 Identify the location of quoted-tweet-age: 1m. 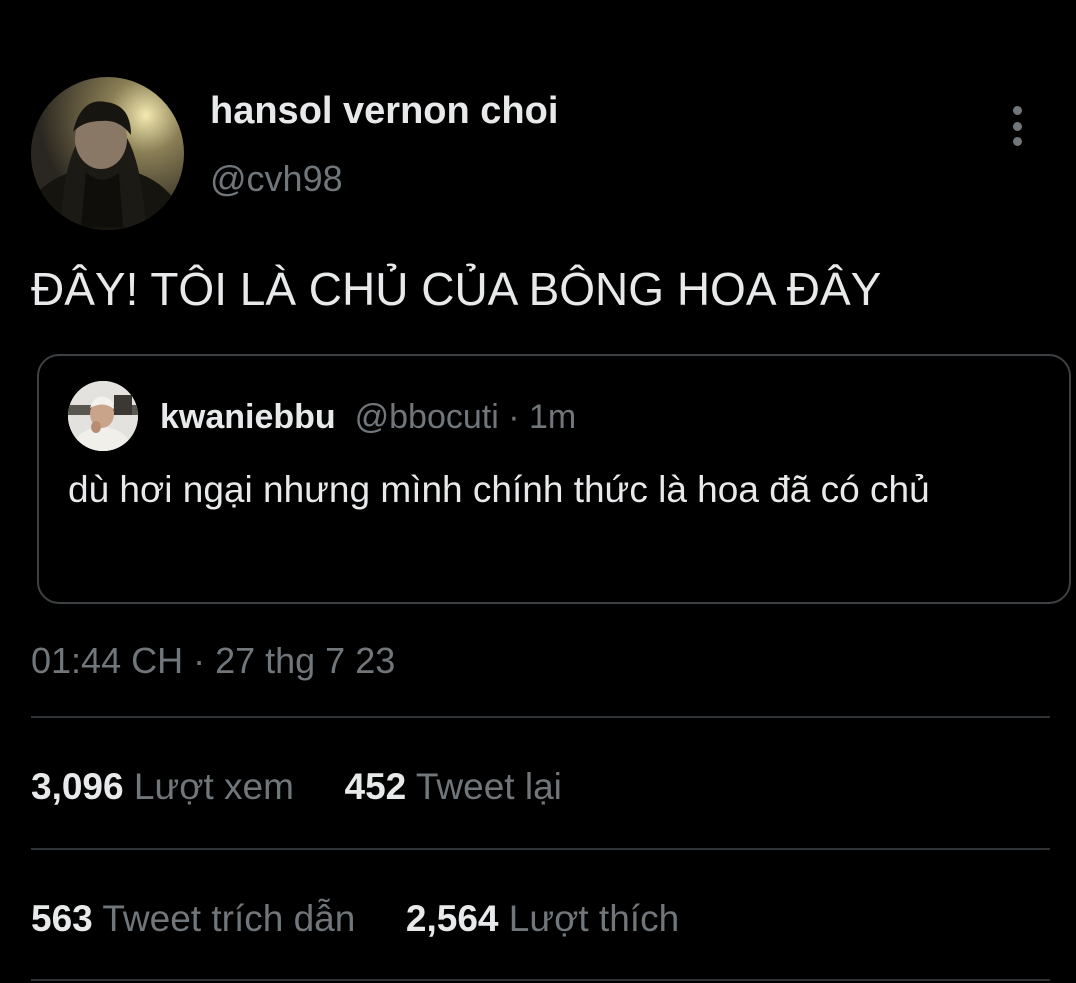
(552, 417).